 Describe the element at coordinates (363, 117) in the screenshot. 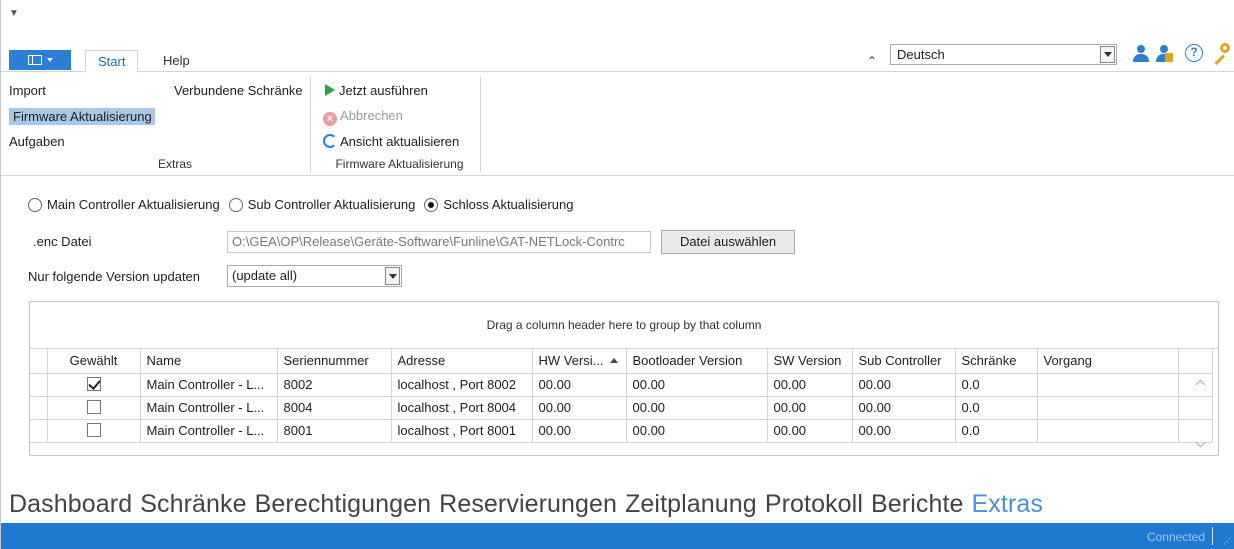

I see `cancel-button: × Abbrechen` at that location.